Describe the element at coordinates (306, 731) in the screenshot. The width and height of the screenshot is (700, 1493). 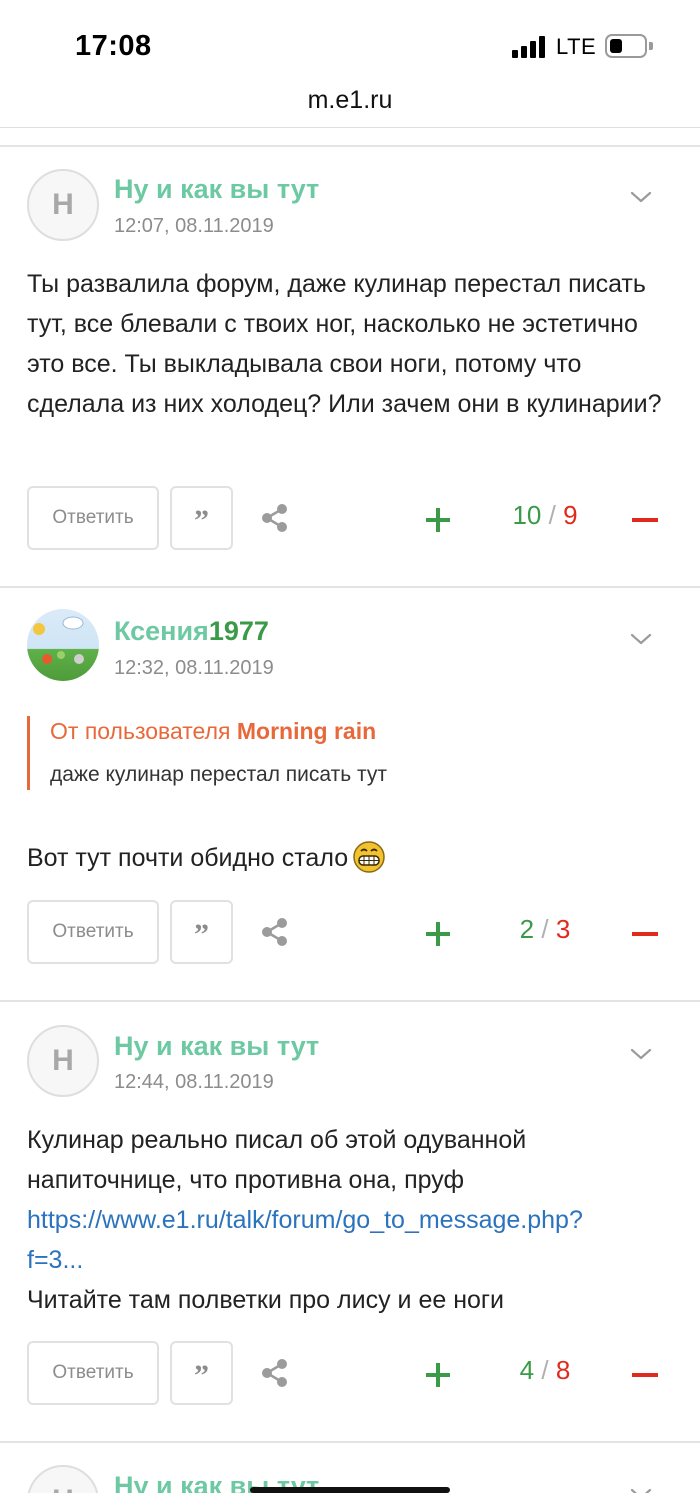
I see `quote-username: Morning rain` at that location.